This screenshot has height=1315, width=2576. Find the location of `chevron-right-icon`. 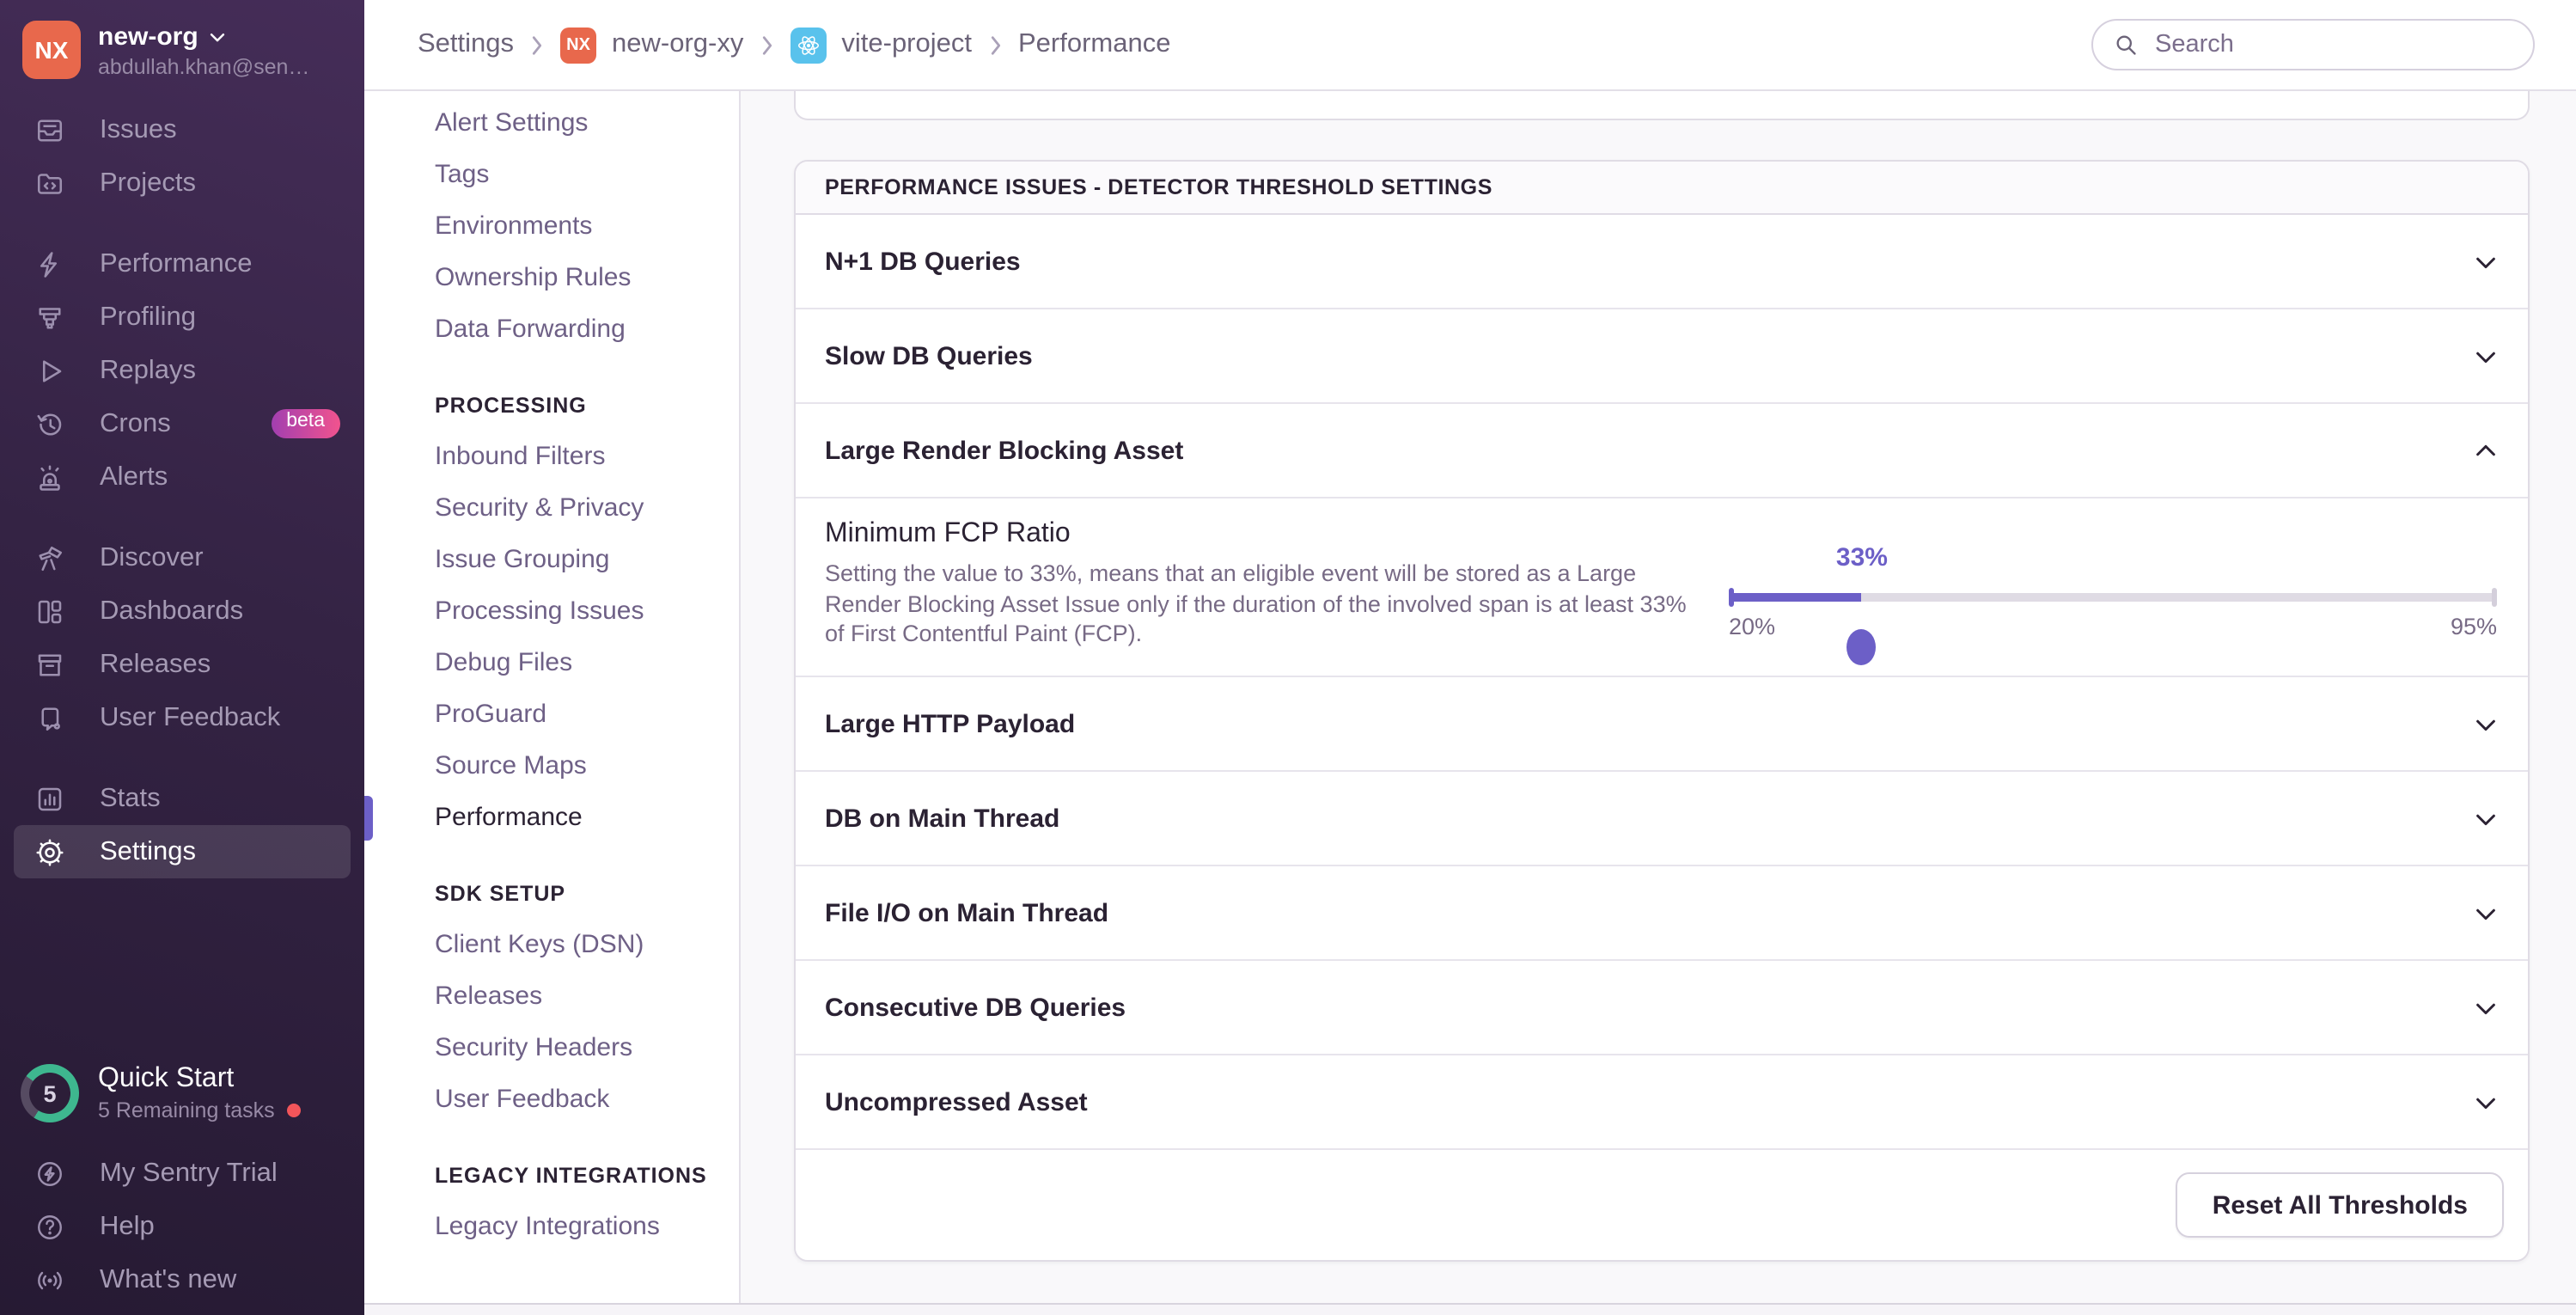

chevron-right-icon is located at coordinates (995, 44).